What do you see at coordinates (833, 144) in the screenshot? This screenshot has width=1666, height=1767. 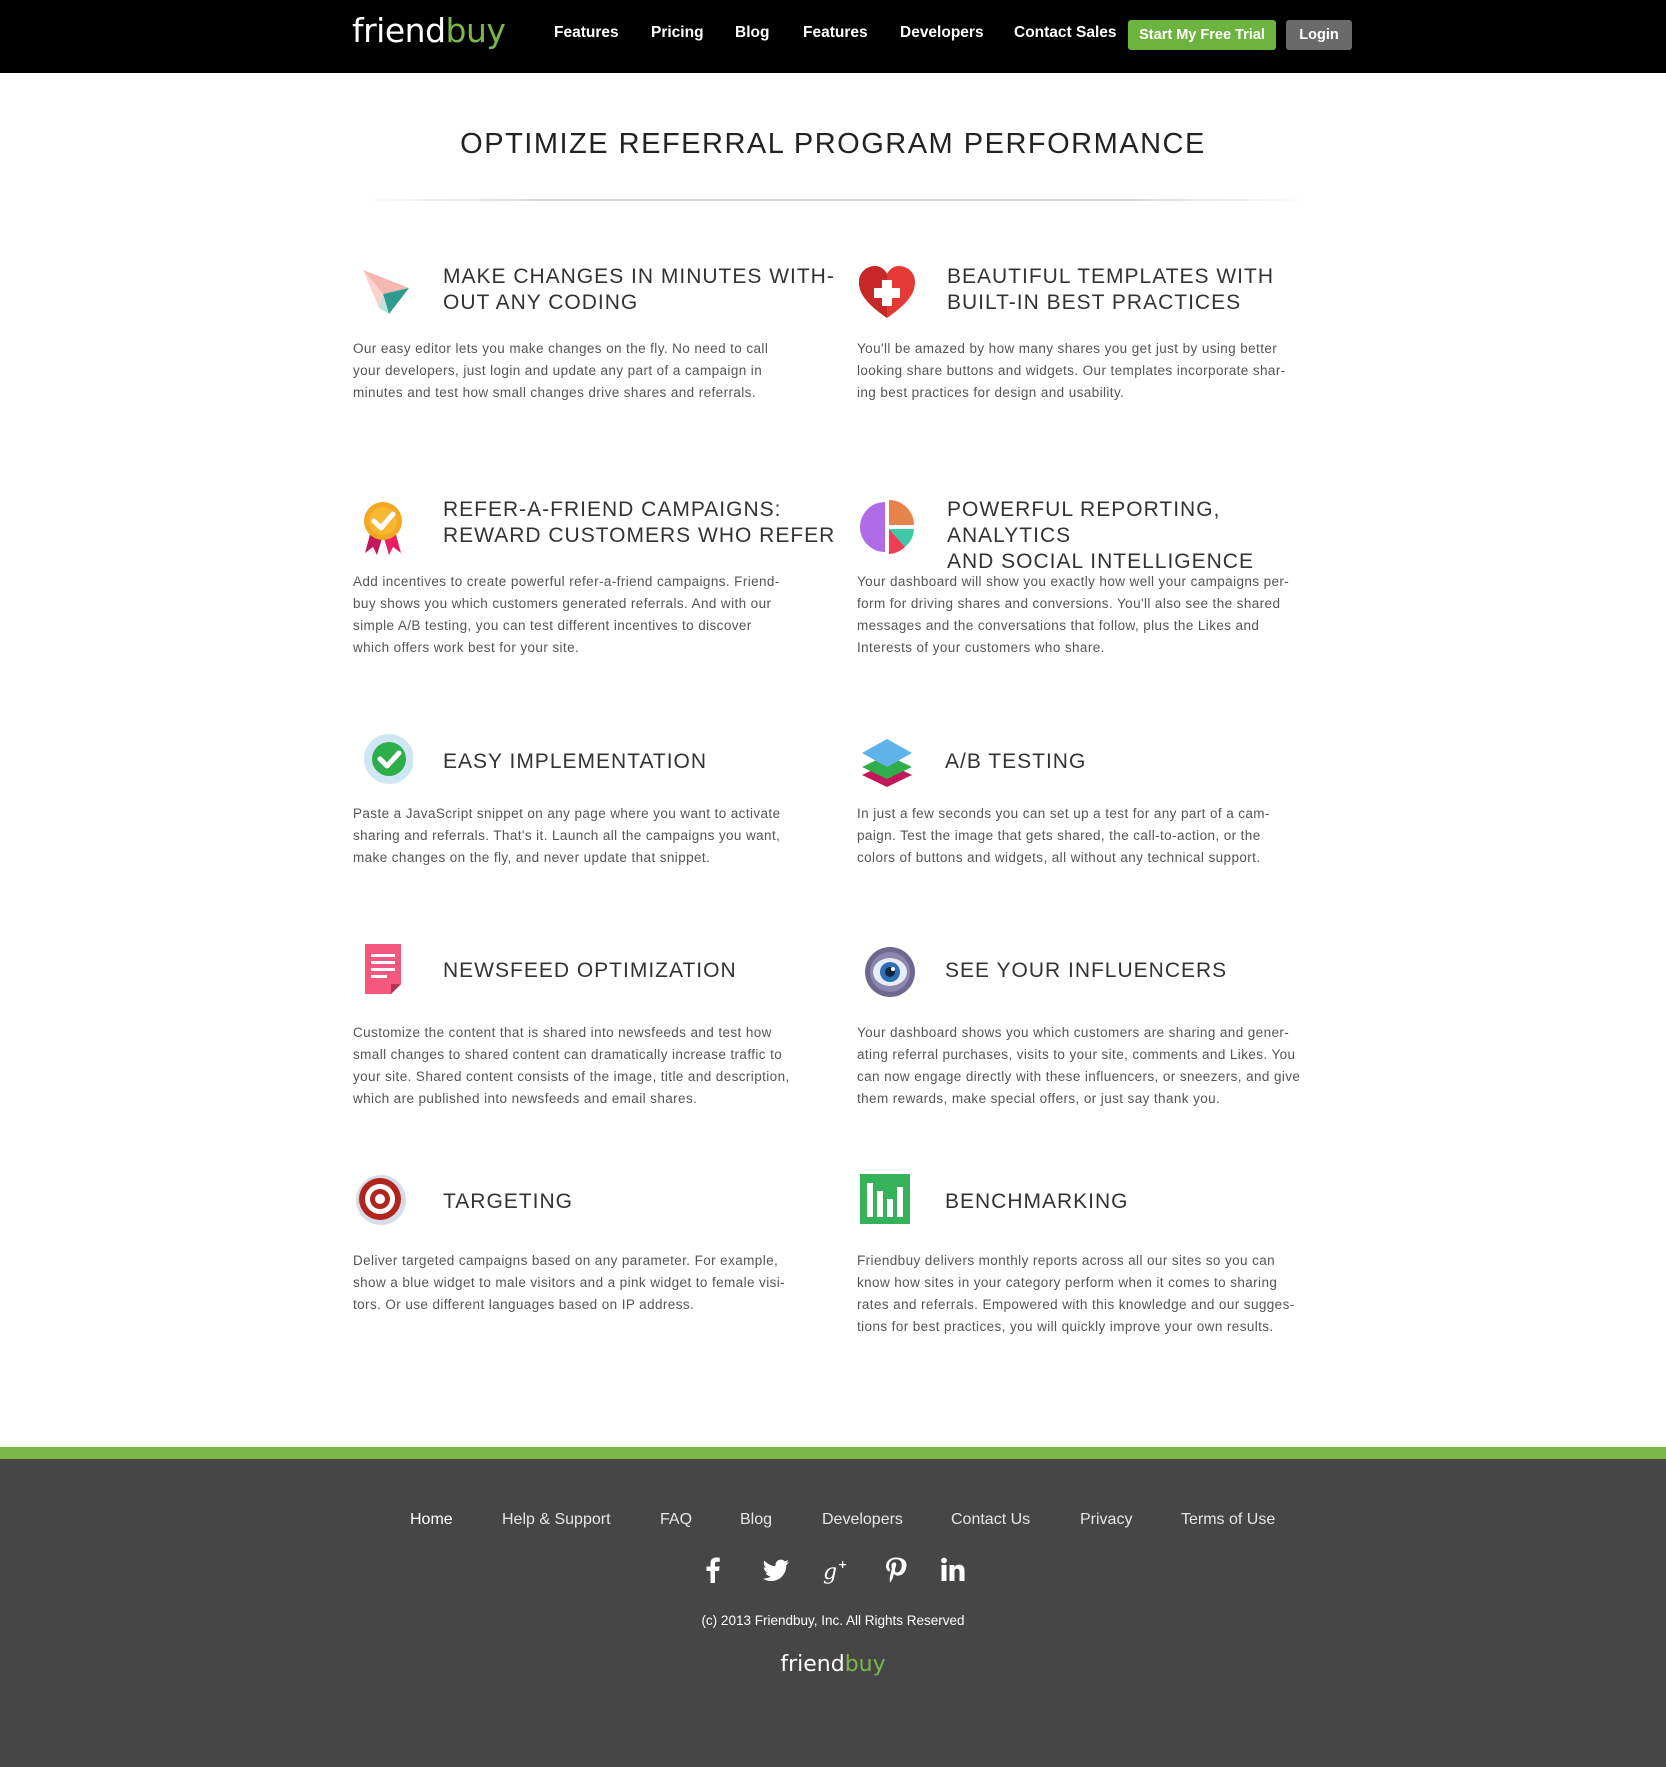 I see `page-title: OPTIMIZE REFERRAL PROGRAM PERFORMANCE` at bounding box center [833, 144].